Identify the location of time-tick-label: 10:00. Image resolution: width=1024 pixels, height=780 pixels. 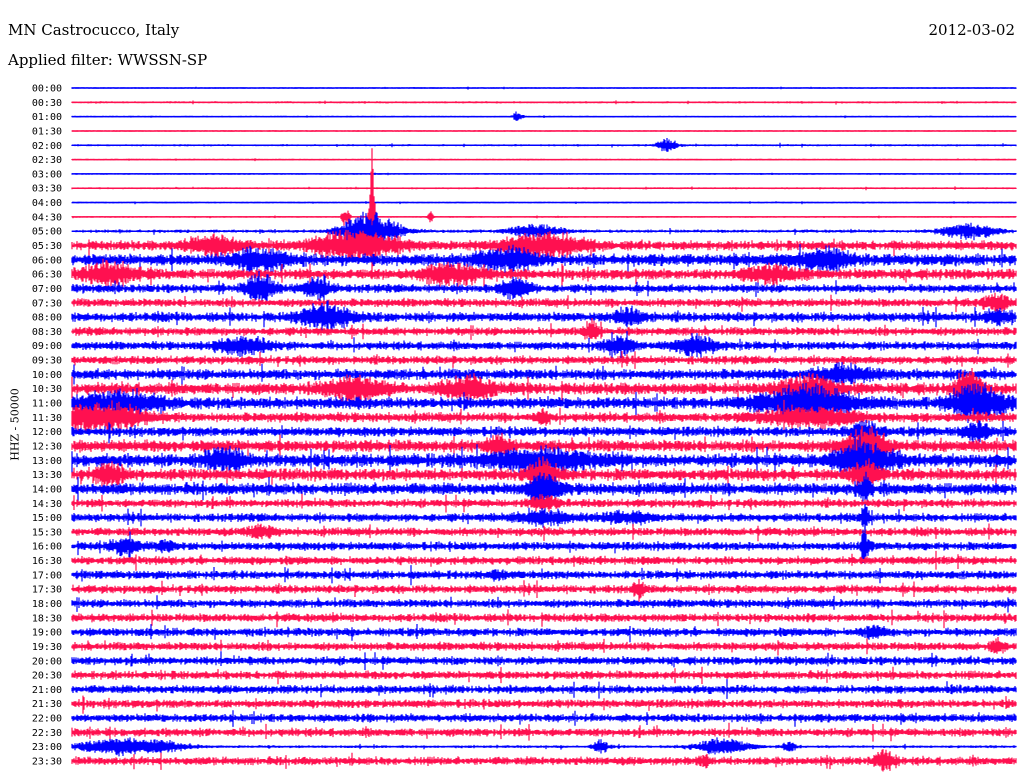
(47, 375).